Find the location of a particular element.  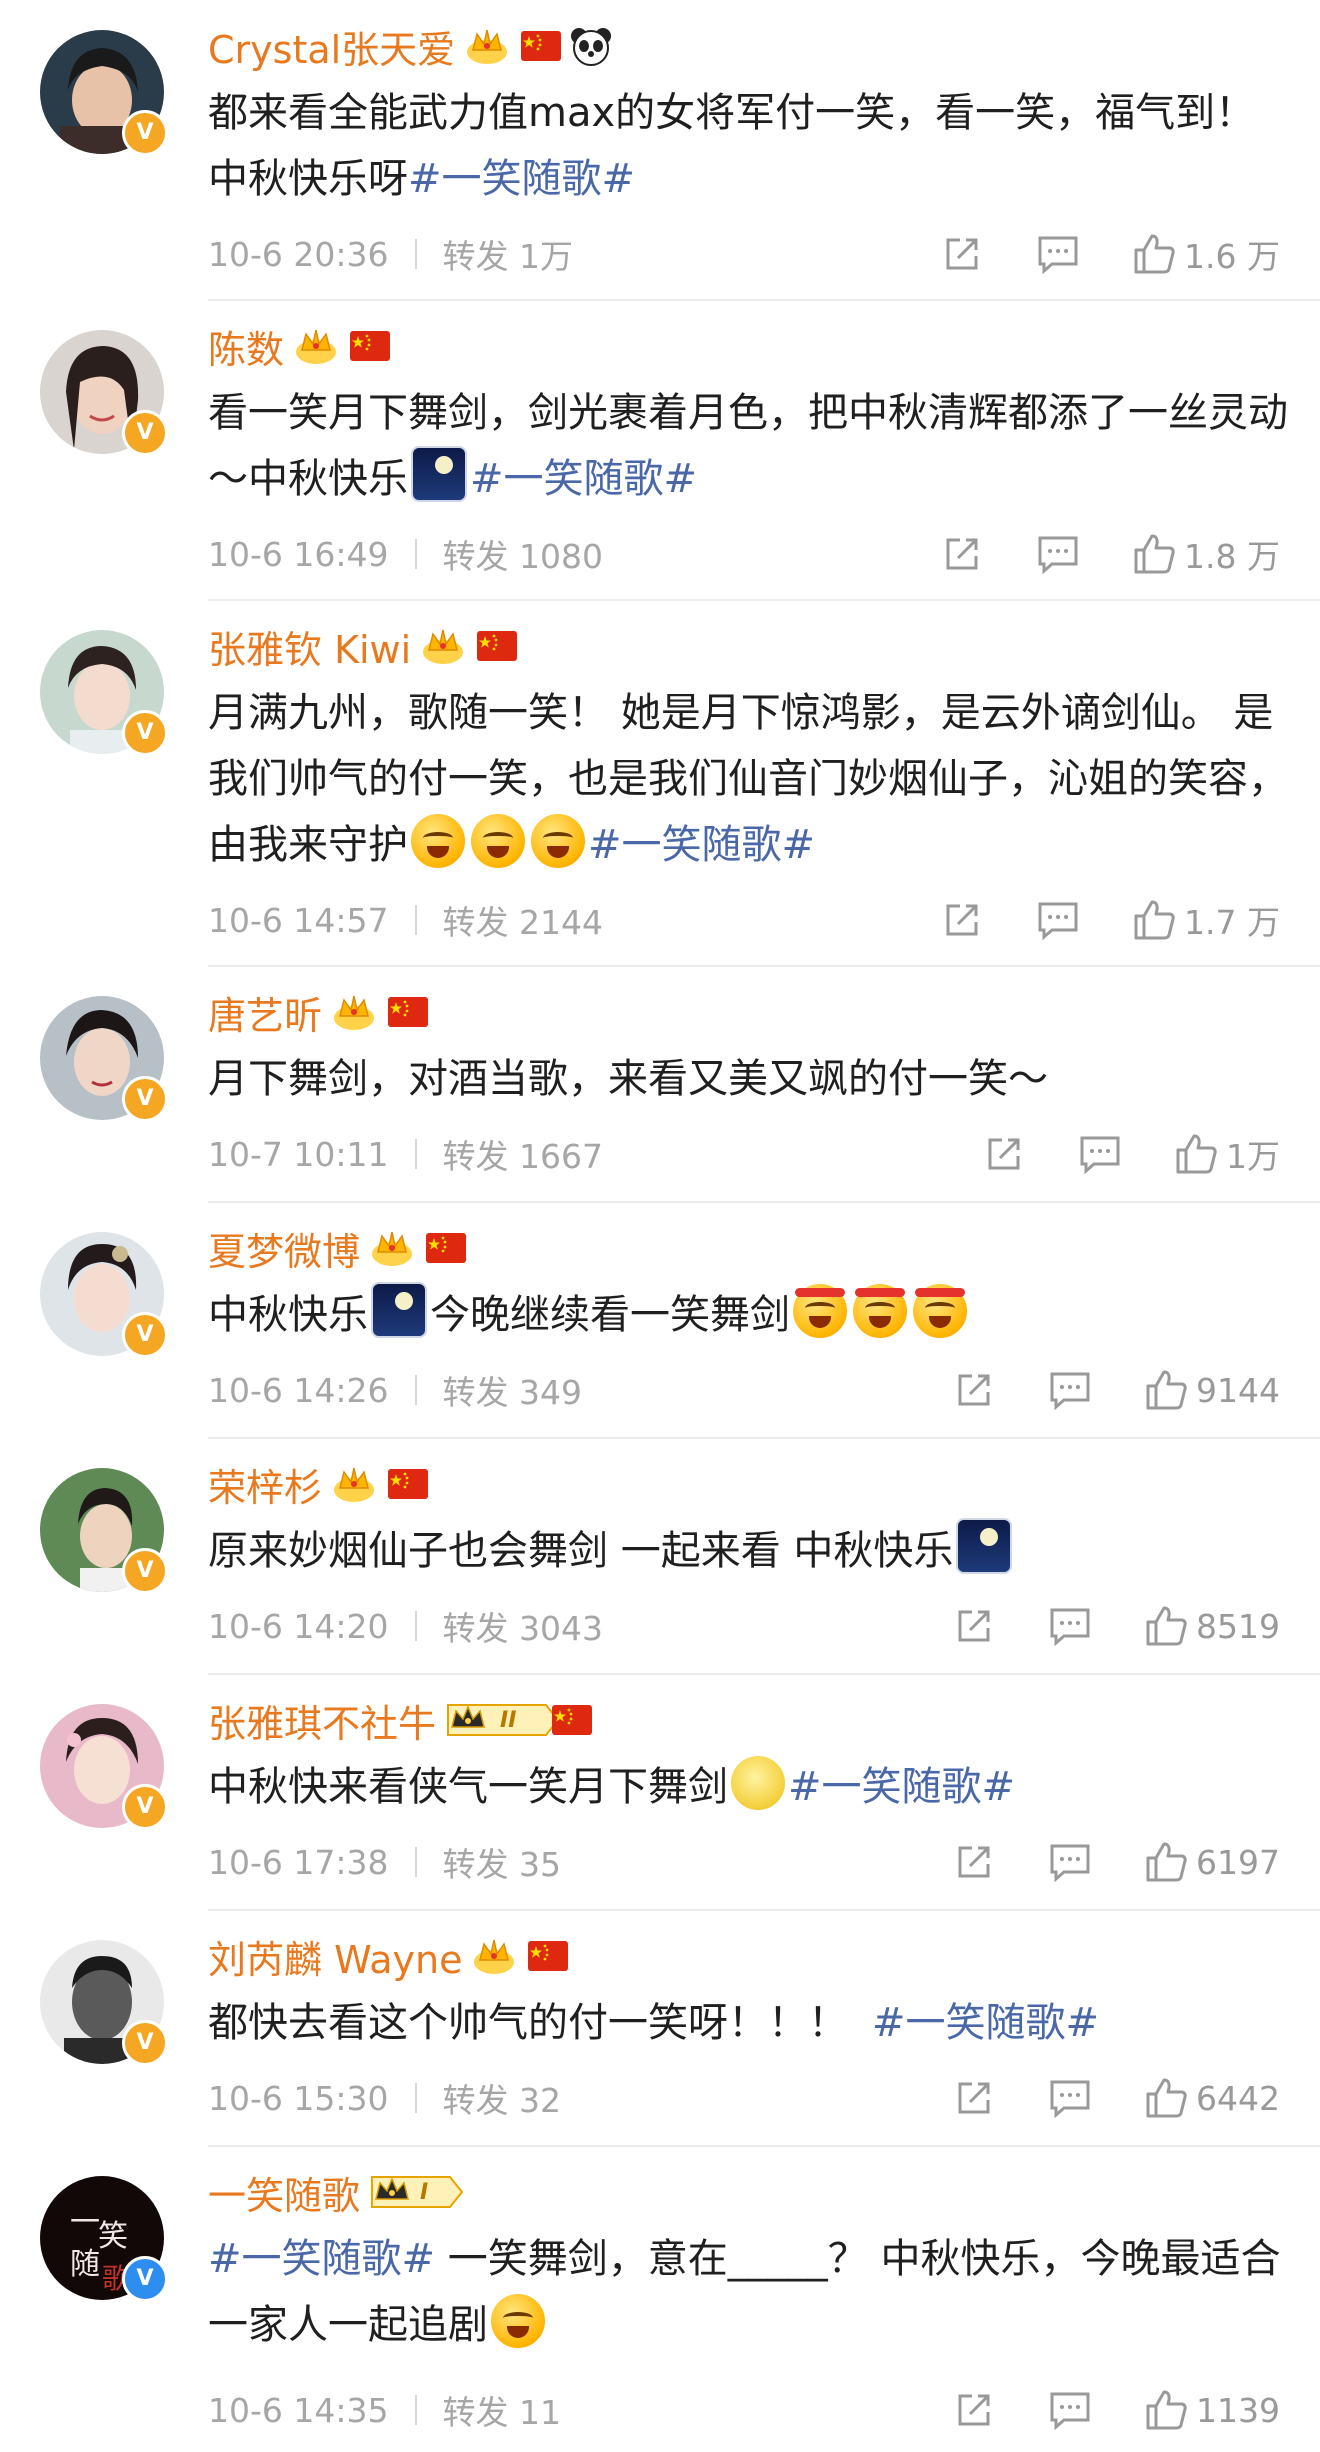

like-button: 9144 is located at coordinates (1212, 1390).